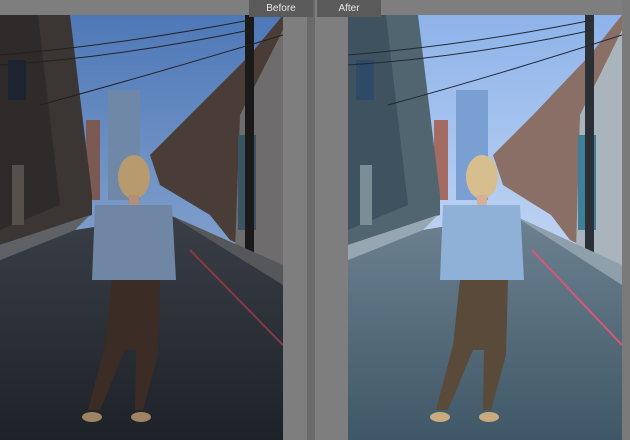  Describe the element at coordinates (311, 220) in the screenshot. I see `compare-divider` at that location.